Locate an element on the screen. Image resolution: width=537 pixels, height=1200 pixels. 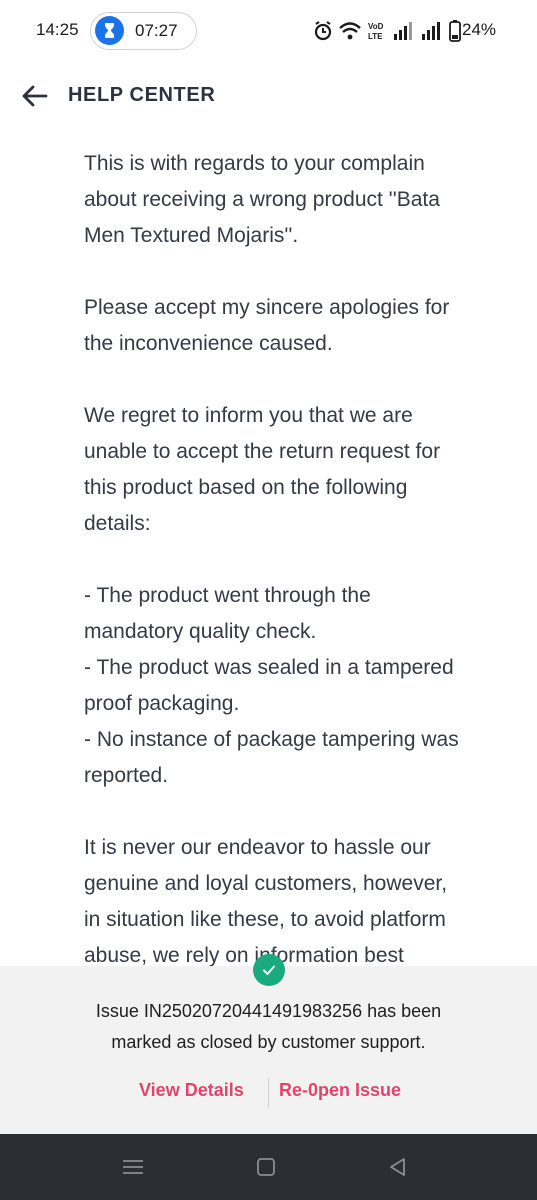
timer-pill: 07:27 is located at coordinates (143, 31).